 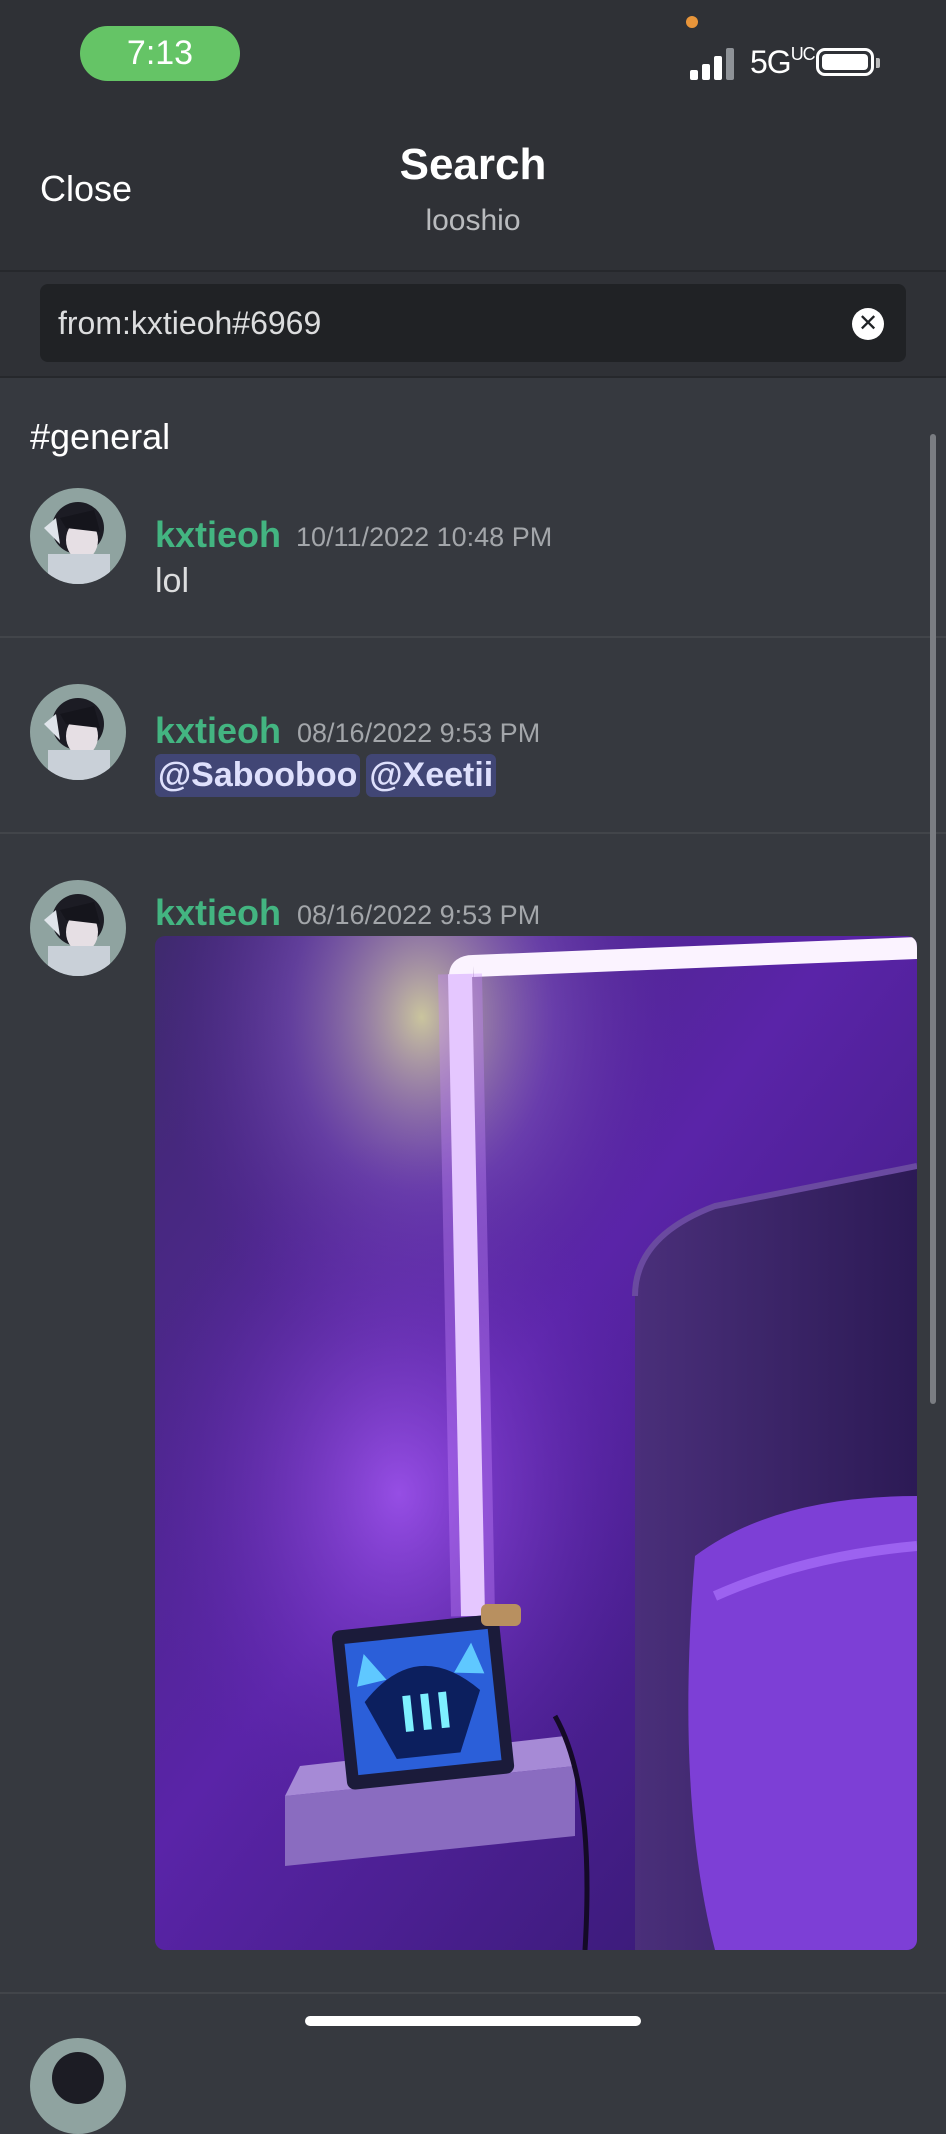 I want to click on search-bar-container: ✕, so click(x=473, y=325).